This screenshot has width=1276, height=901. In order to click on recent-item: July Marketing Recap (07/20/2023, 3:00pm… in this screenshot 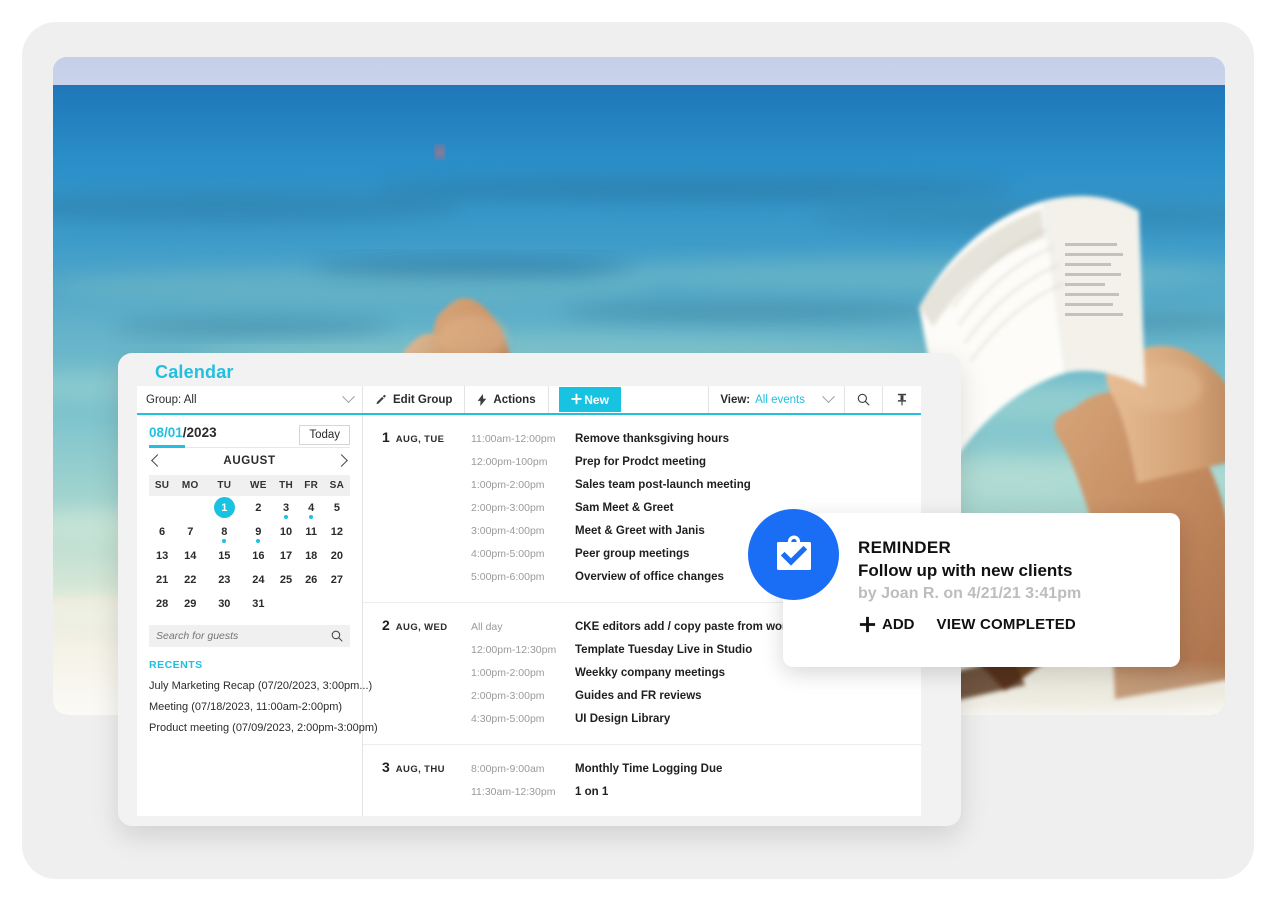, I will do `click(260, 686)`.